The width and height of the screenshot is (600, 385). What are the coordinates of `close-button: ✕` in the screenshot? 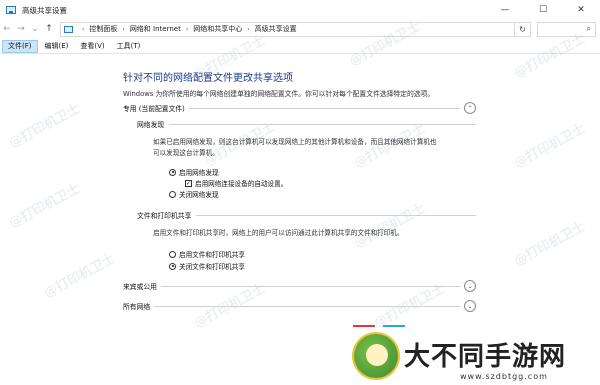 It's located at (581, 10).